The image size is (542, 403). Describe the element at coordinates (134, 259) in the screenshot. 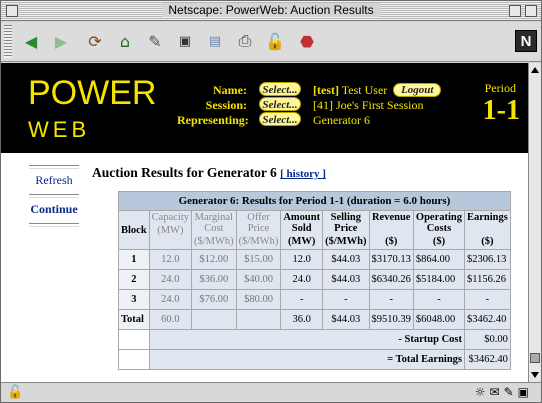

I see `cell-block: 1` at that location.